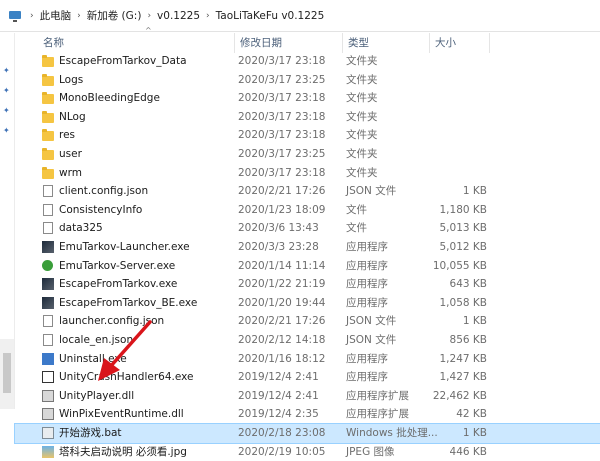  I want to click on file-modified-date: 2020/2/19 10:05, so click(282, 451).